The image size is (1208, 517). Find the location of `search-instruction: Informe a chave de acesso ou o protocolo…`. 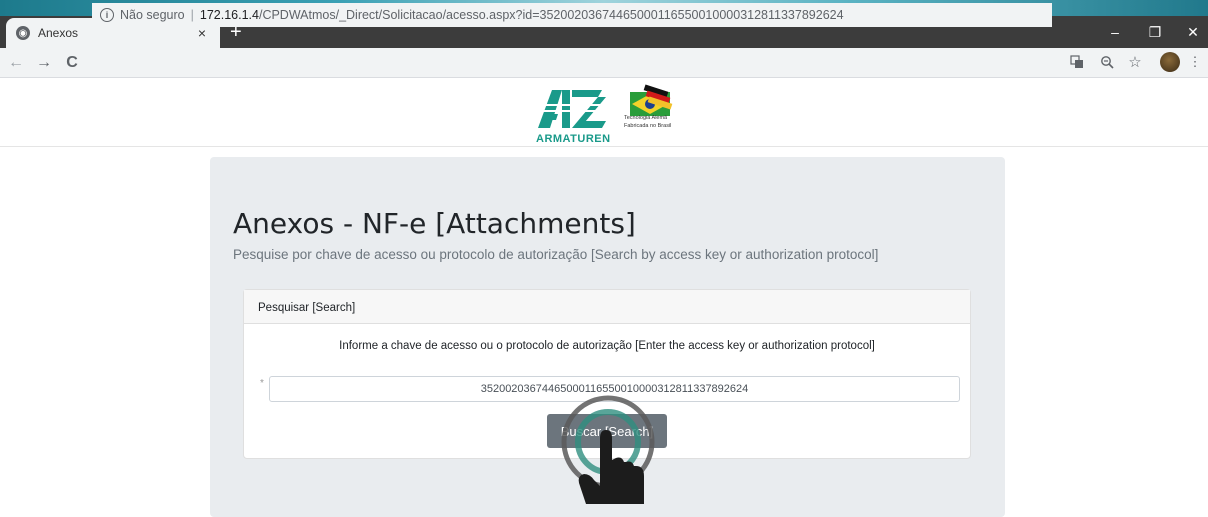

search-instruction: Informe a chave de acesso ou o protocolo… is located at coordinates (607, 346).